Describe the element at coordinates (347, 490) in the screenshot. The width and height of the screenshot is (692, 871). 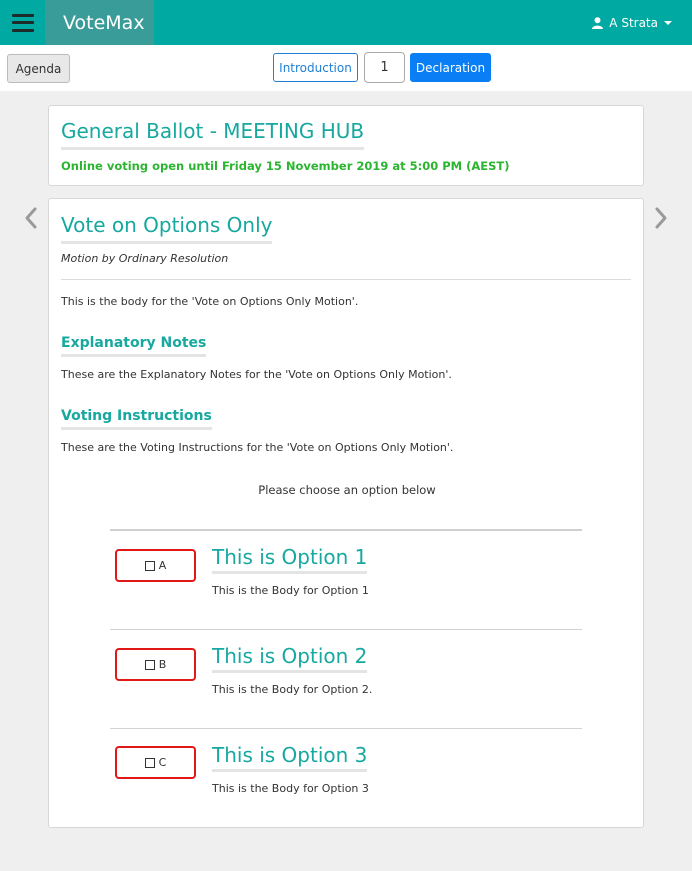
I see `choose-option-prompt: Please choose an option below` at that location.